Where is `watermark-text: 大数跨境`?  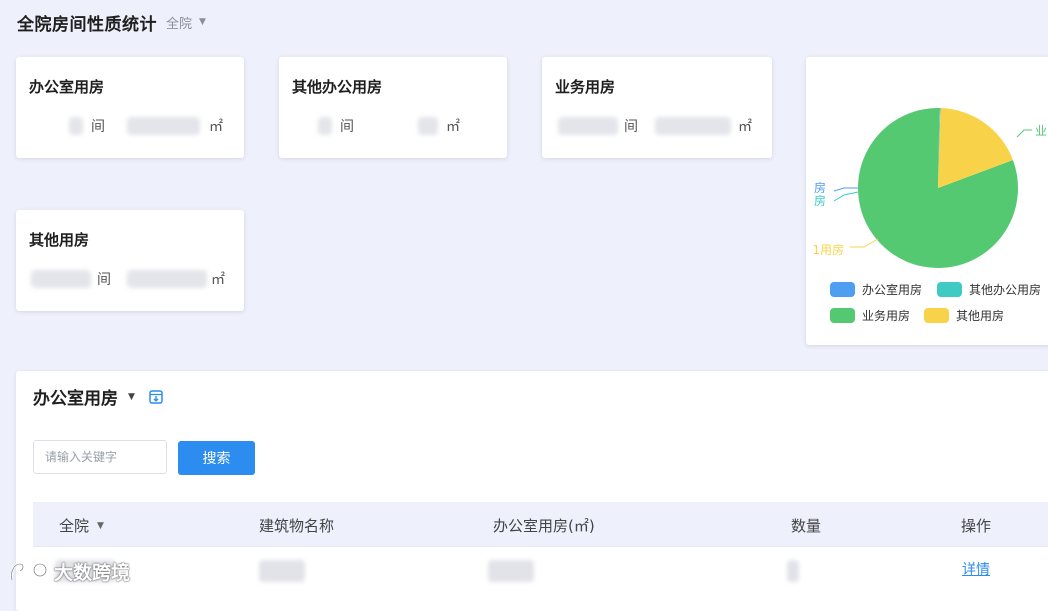 watermark-text: 大数跨境 is located at coordinates (92, 573).